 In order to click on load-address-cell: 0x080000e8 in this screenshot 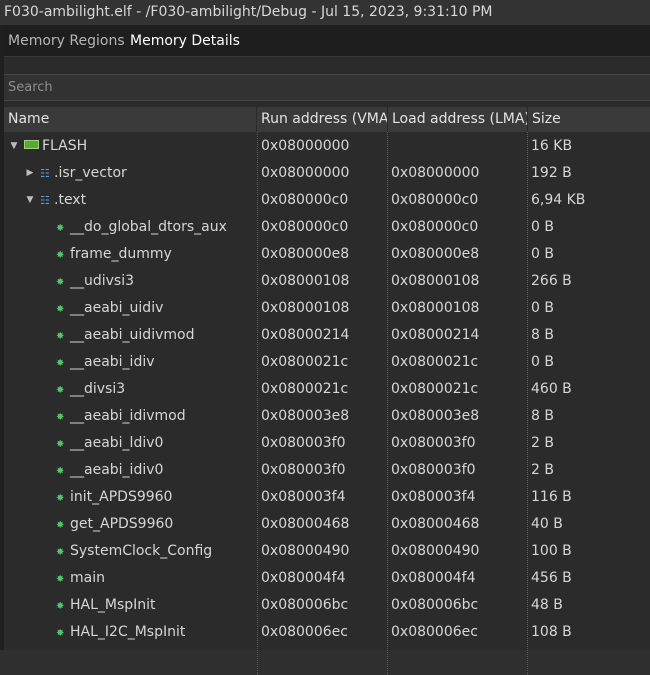, I will do `click(435, 254)`.